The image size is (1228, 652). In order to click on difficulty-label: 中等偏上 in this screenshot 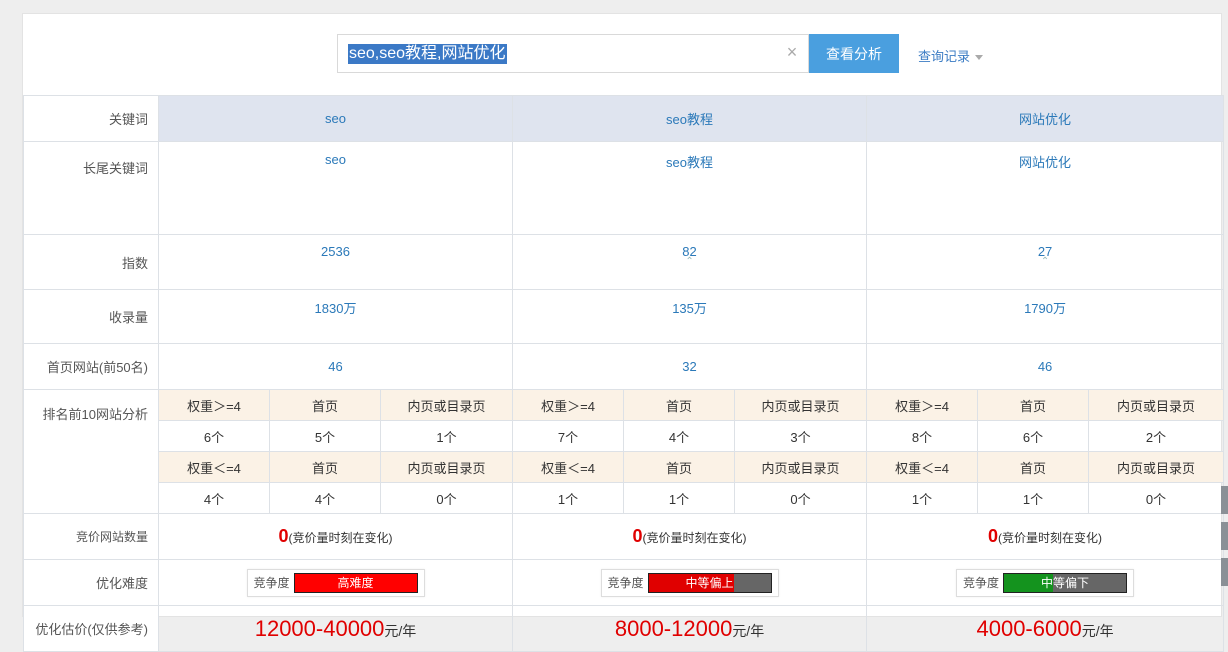, I will do `click(709, 583)`.